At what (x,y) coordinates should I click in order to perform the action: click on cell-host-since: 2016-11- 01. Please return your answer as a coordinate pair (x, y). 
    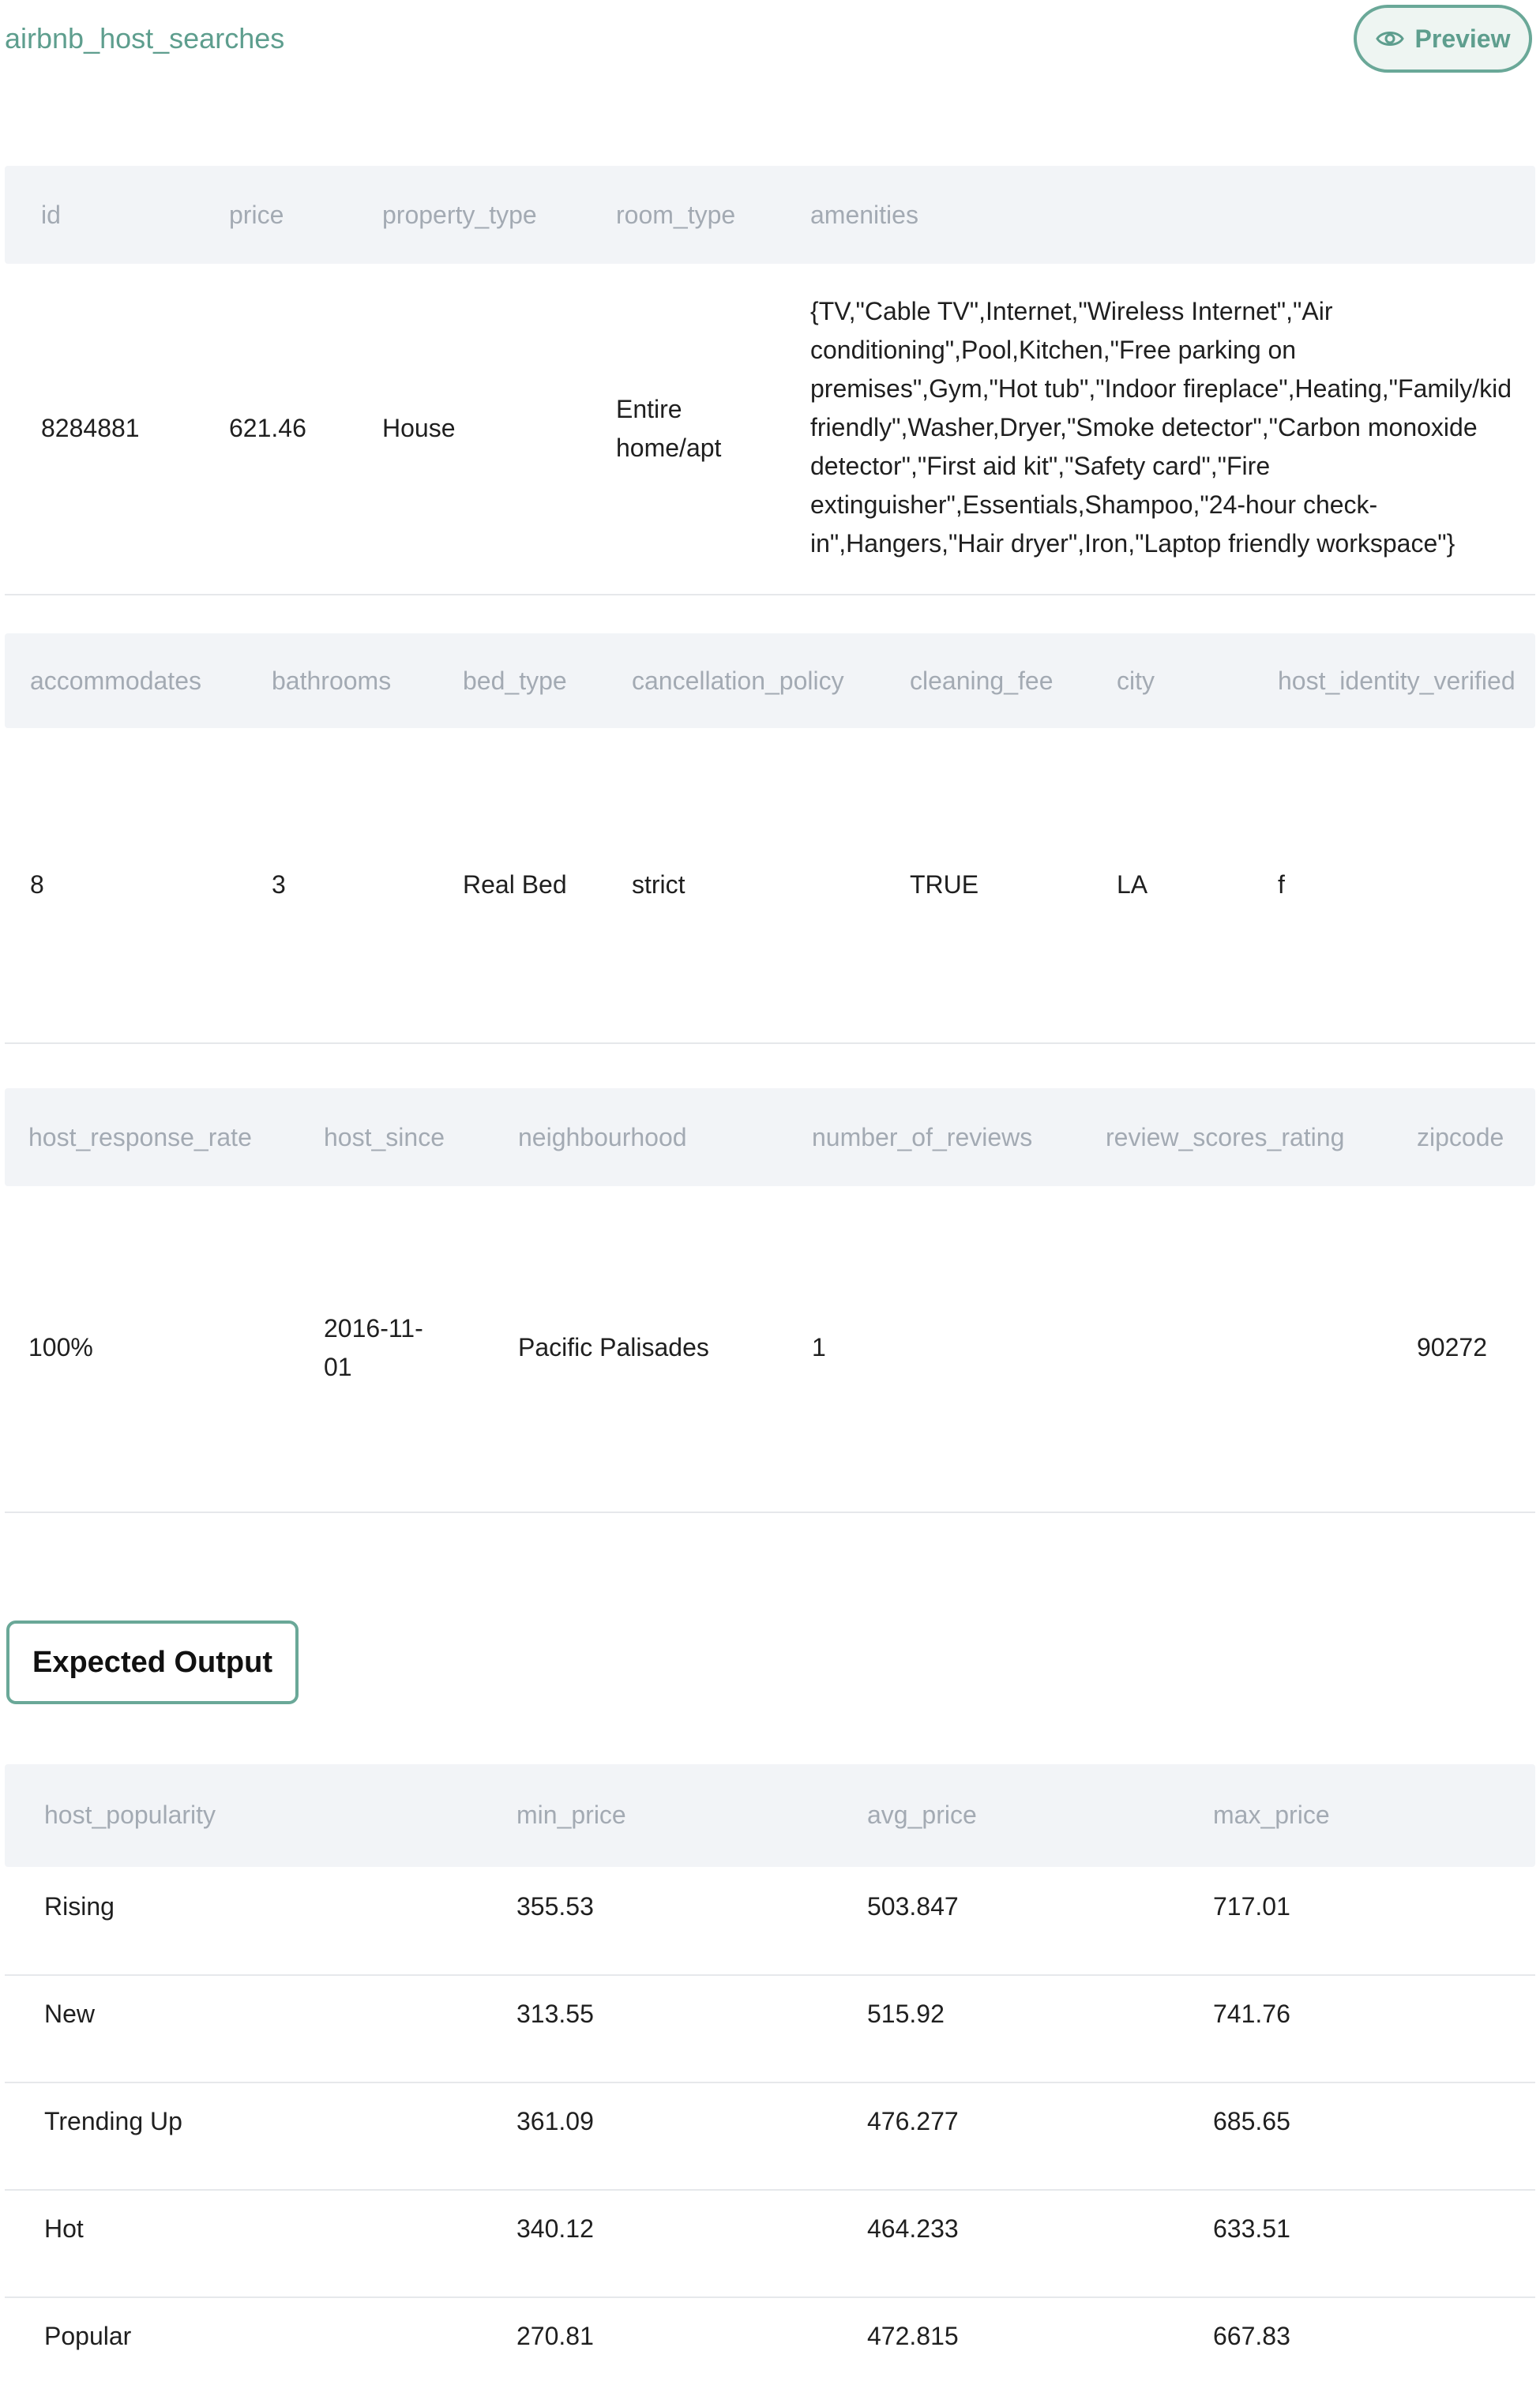
    Looking at the image, I should click on (373, 1348).